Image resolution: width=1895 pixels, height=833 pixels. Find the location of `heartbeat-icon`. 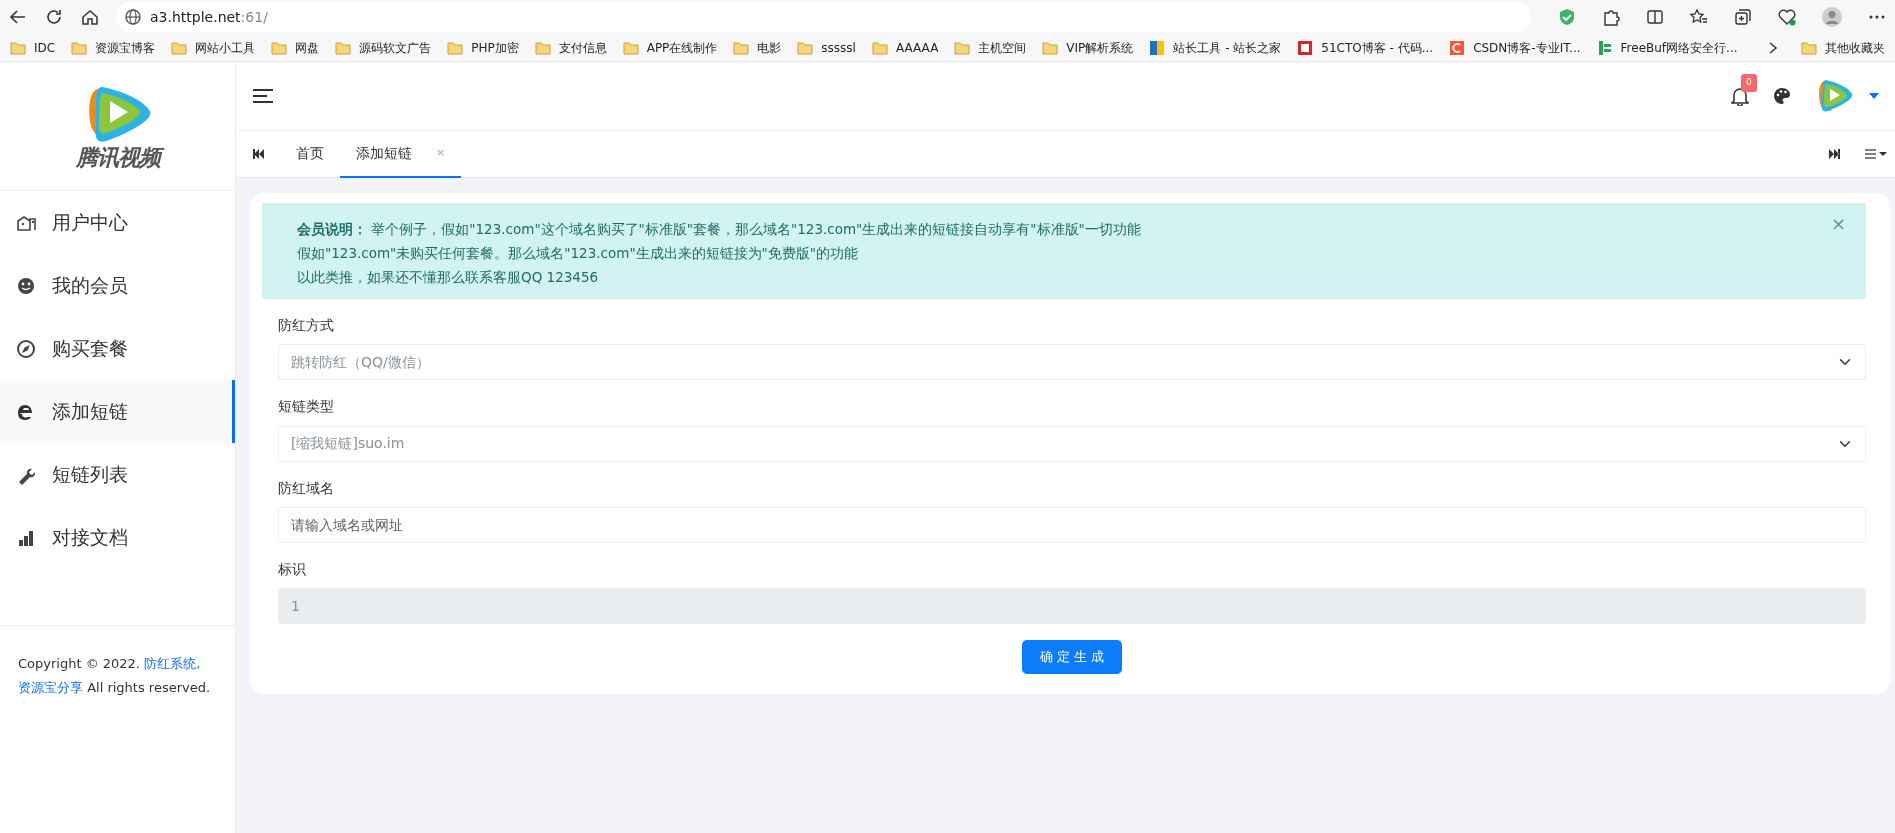

heartbeat-icon is located at coordinates (1787, 17).